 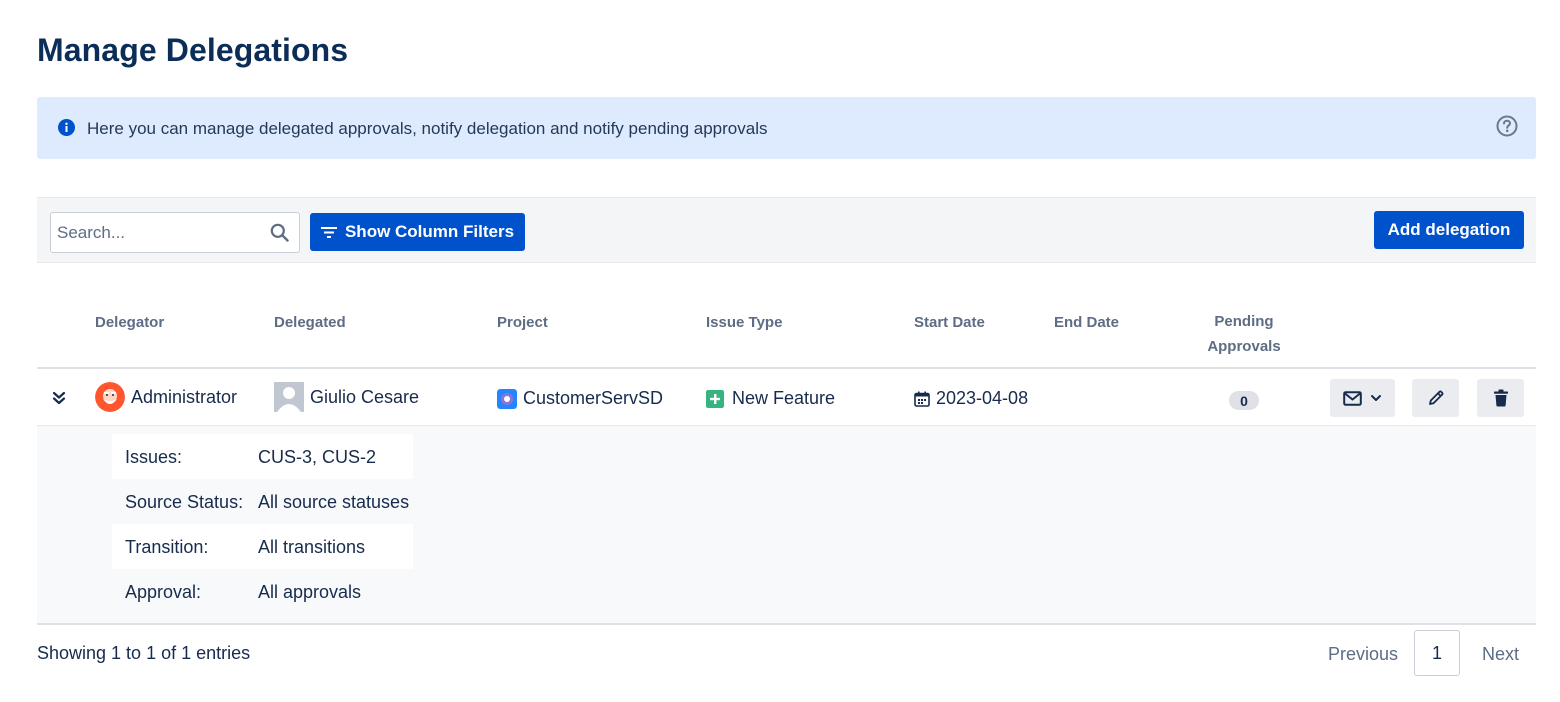 What do you see at coordinates (156, 232) in the screenshot?
I see `search-input` at bounding box center [156, 232].